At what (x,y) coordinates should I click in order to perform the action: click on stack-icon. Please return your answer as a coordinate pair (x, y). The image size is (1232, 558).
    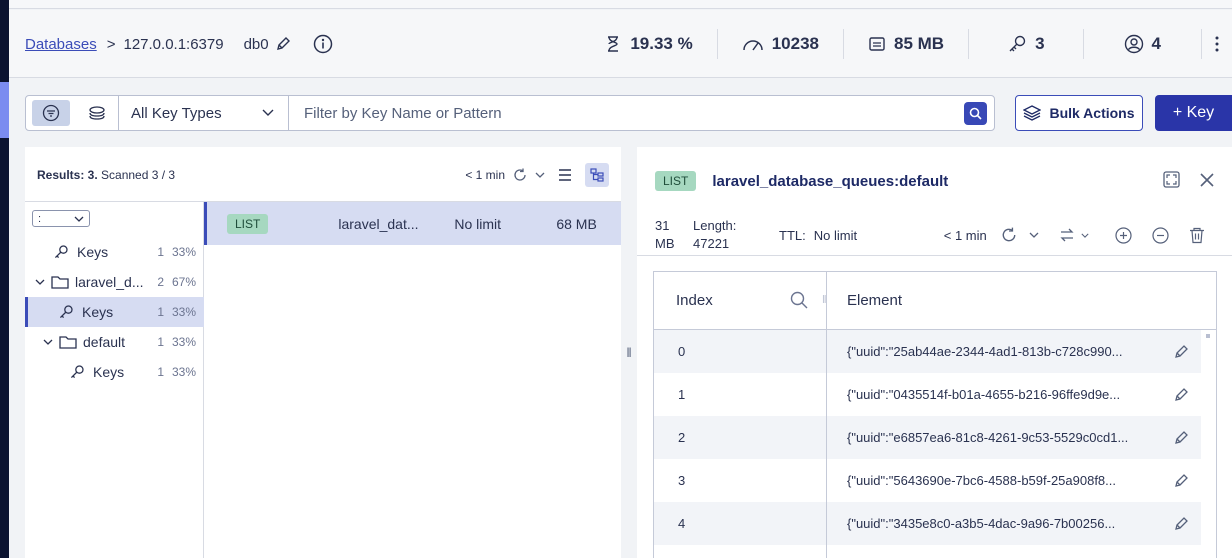
    Looking at the image, I should click on (97, 113).